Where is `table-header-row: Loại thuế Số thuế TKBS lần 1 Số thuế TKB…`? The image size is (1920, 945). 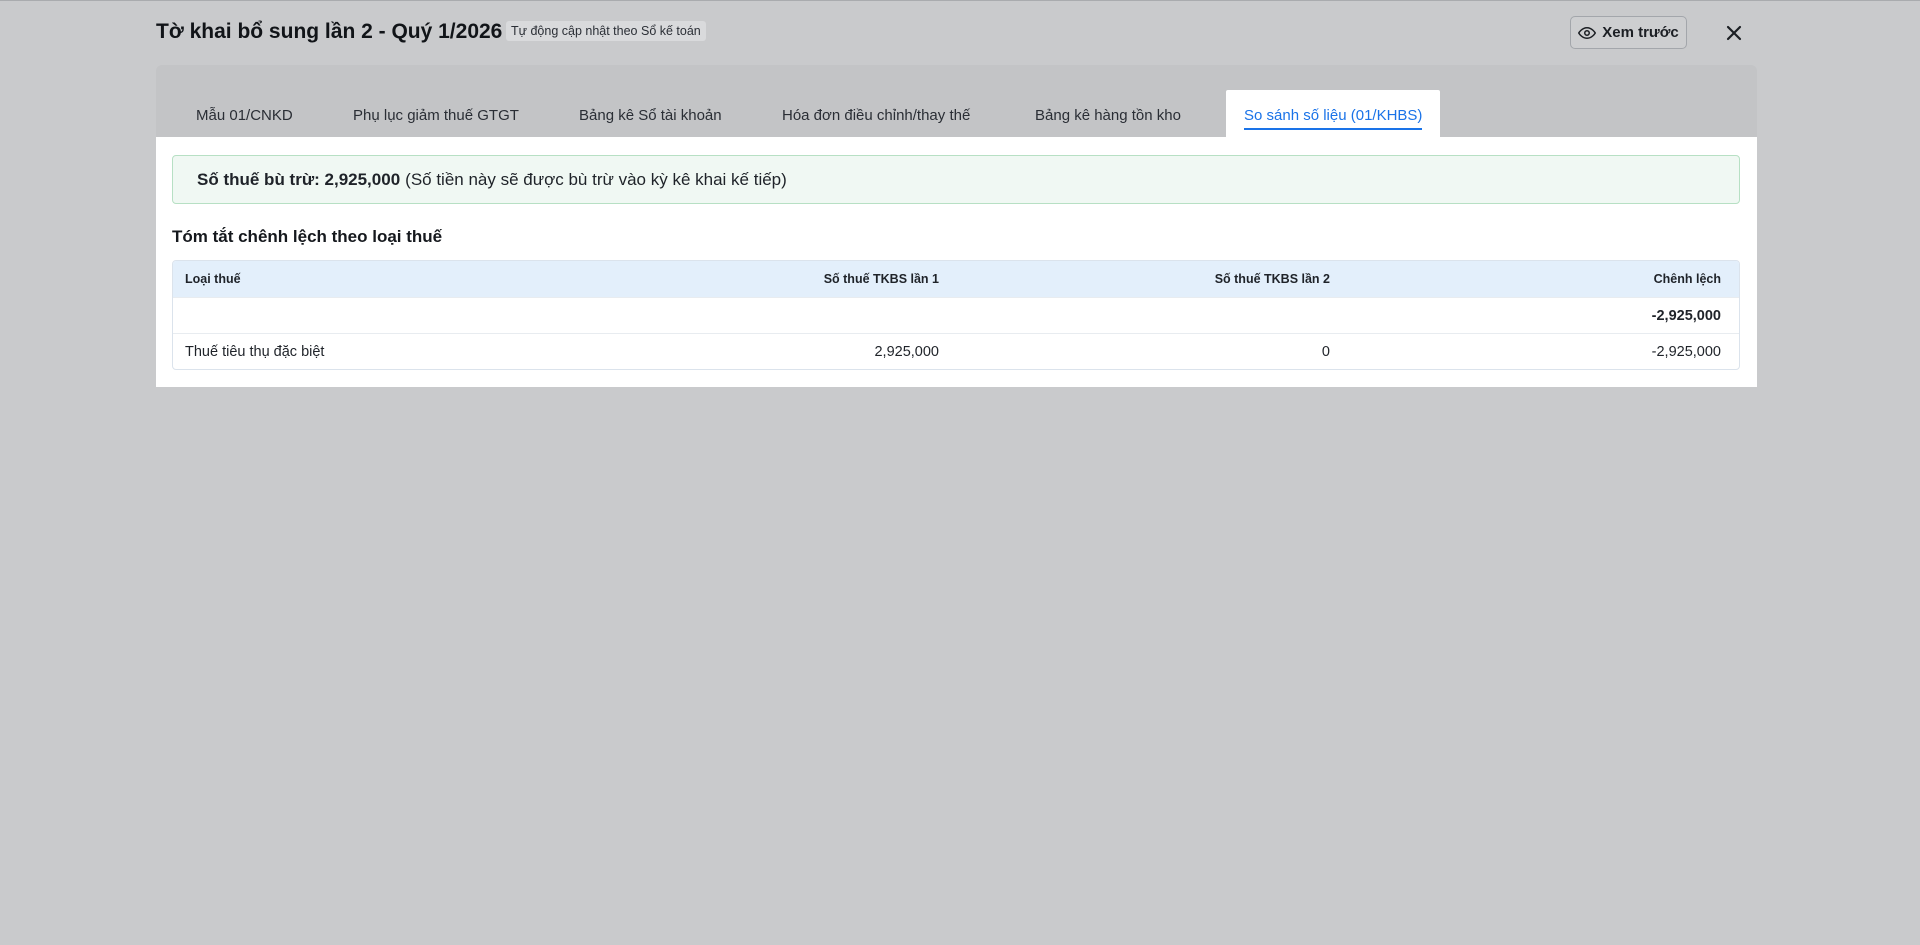
table-header-row: Loại thuế Số thuế TKBS lần 1 Số thuế TKB… is located at coordinates (956, 279).